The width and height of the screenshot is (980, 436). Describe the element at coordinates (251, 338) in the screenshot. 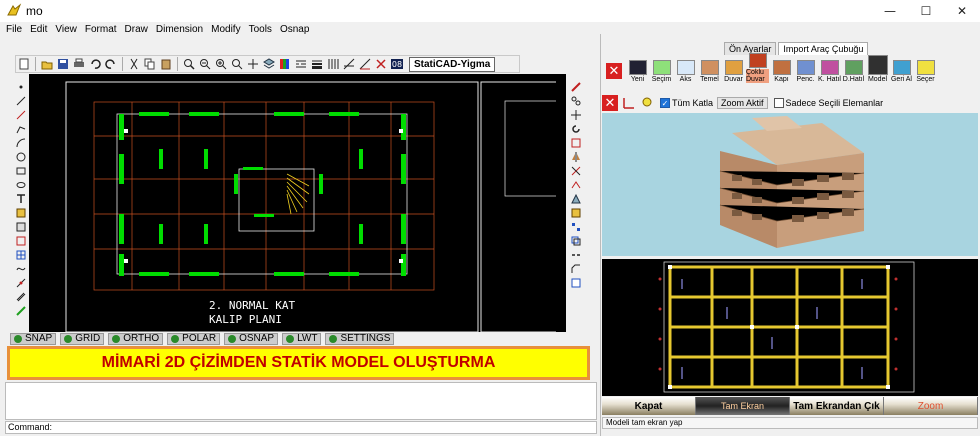

I see `osnap-toggle: OSNAP` at that location.